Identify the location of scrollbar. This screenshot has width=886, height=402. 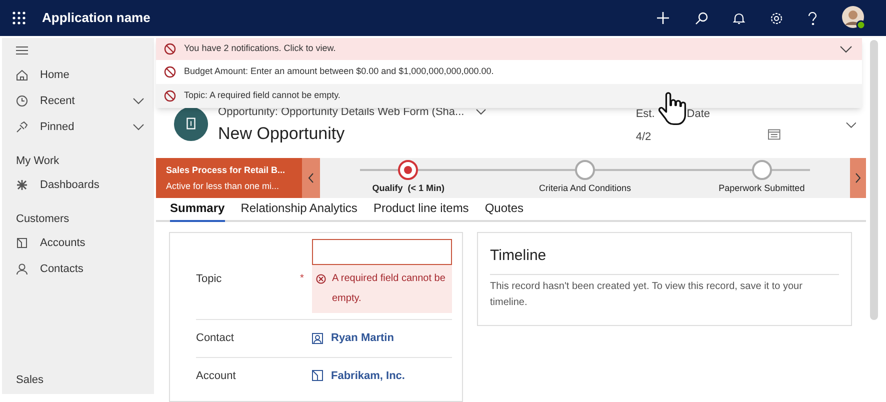
(874, 180).